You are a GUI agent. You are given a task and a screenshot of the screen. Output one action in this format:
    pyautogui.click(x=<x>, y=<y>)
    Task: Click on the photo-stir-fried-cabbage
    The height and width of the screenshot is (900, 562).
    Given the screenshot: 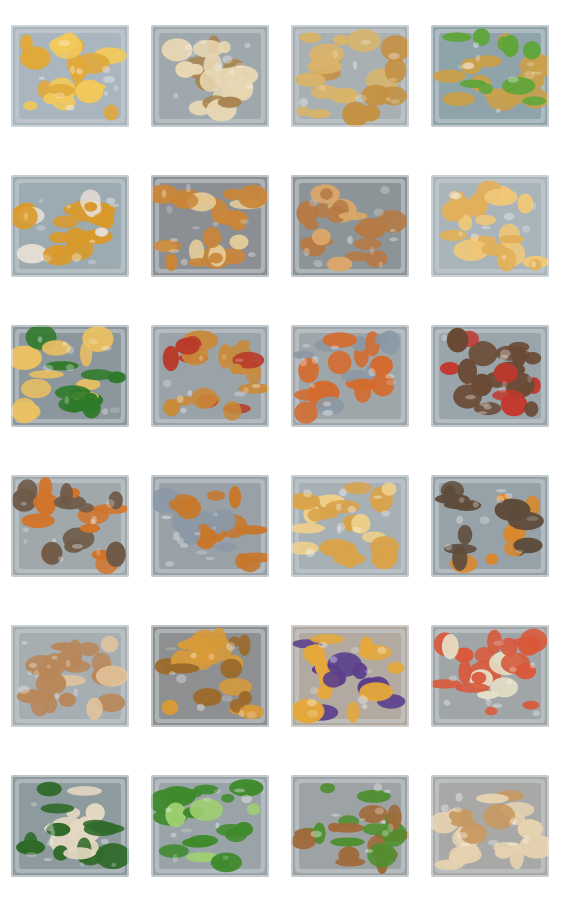 What is the action you would take?
    pyautogui.click(x=490, y=826)
    